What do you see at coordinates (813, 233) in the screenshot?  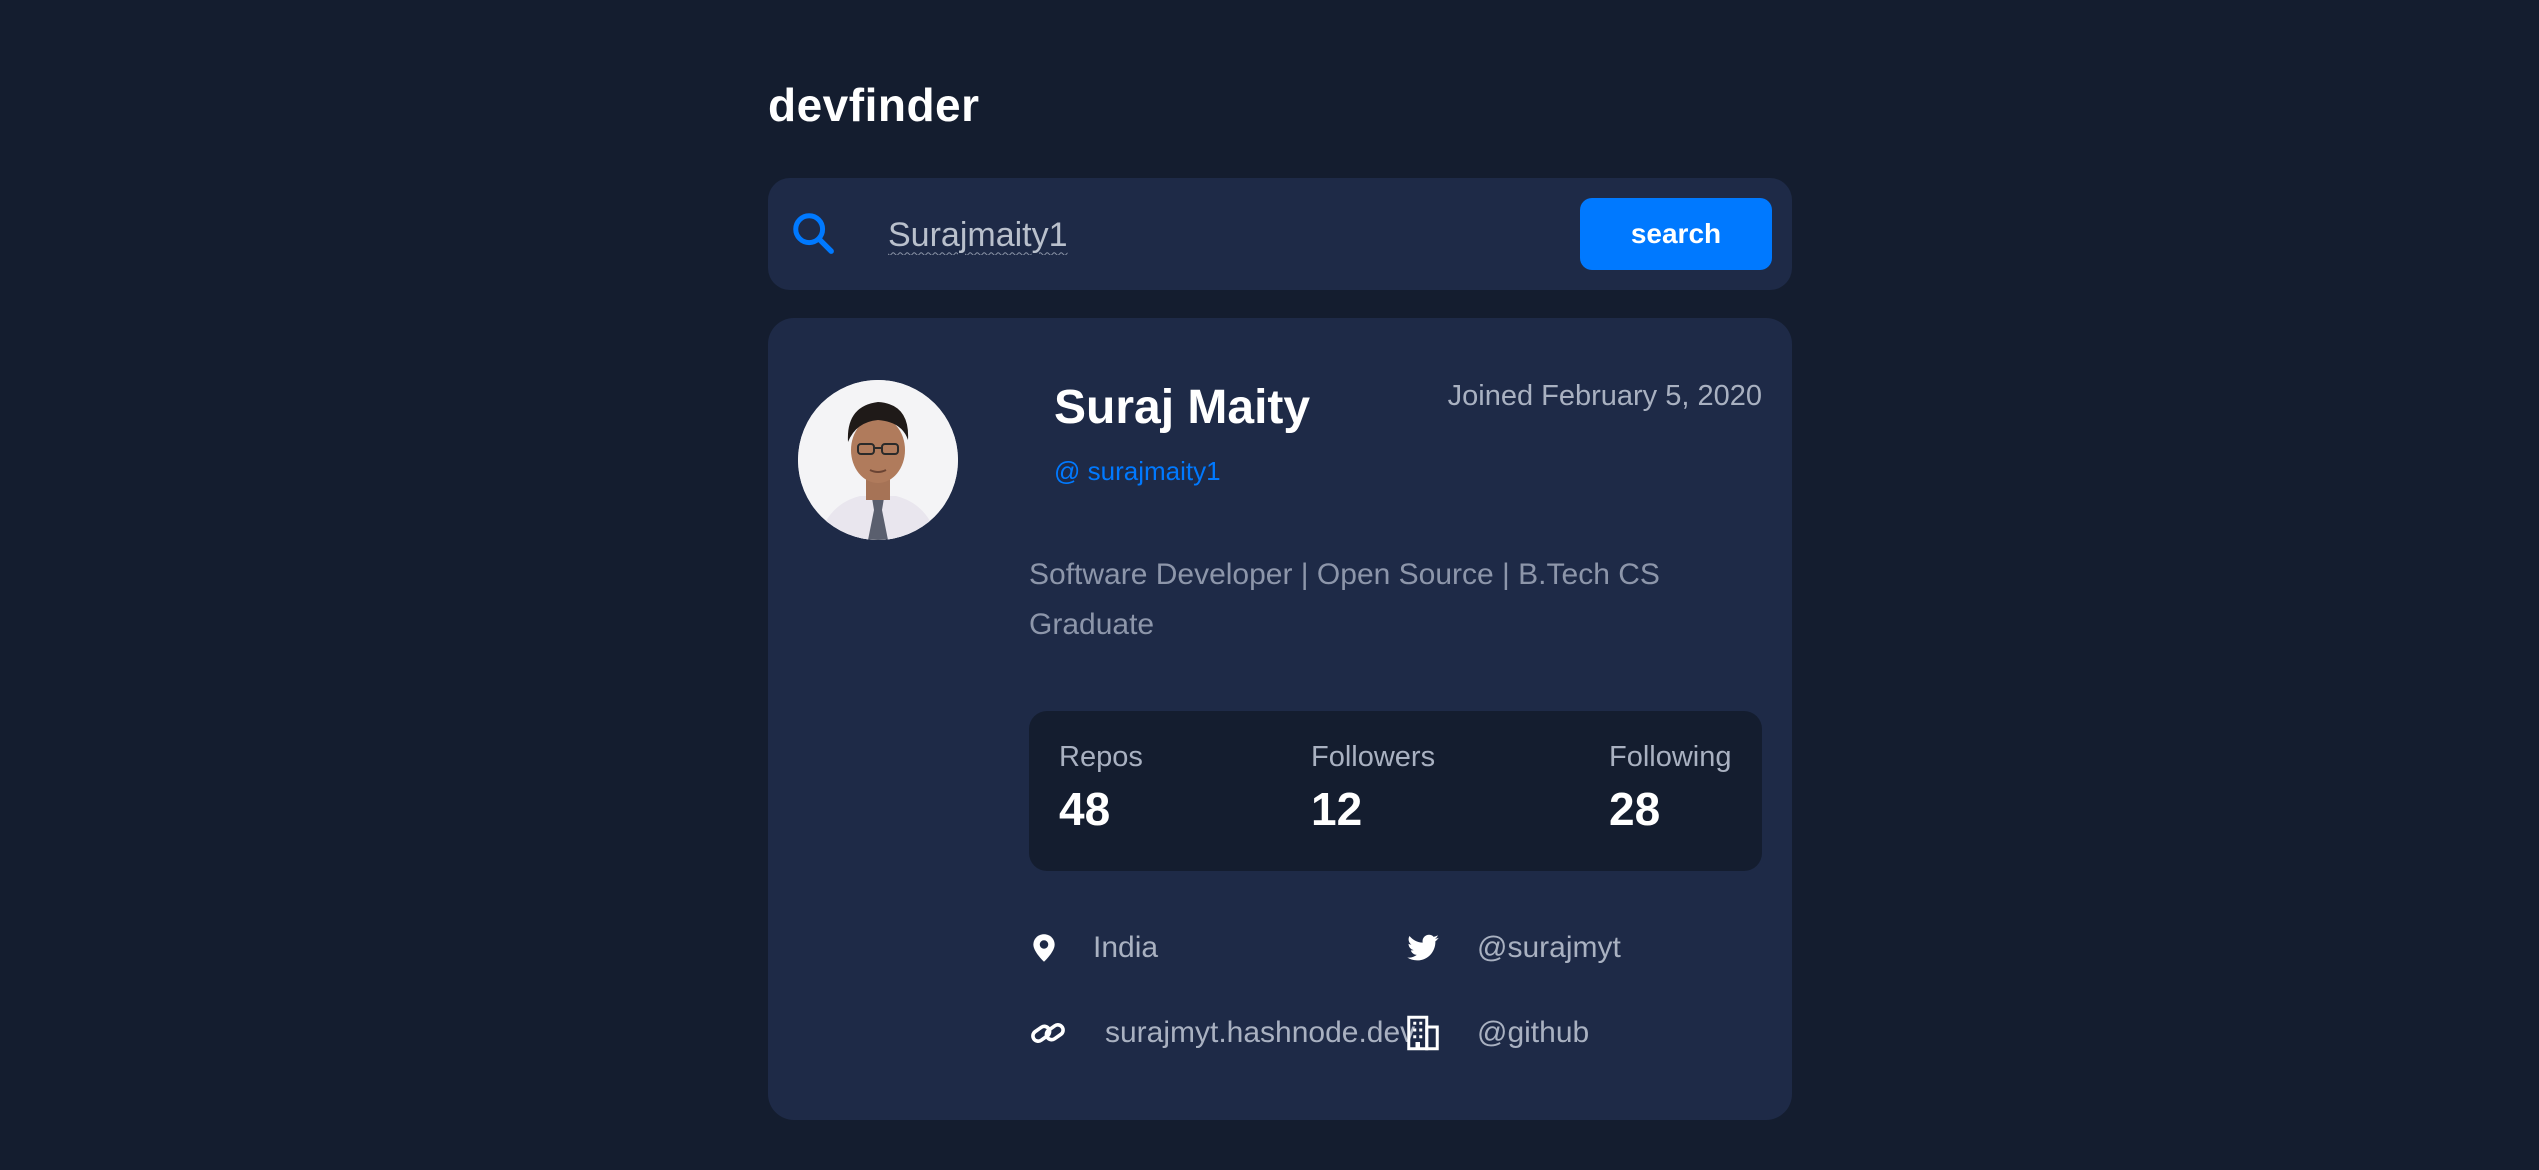 I see `search-icon` at bounding box center [813, 233].